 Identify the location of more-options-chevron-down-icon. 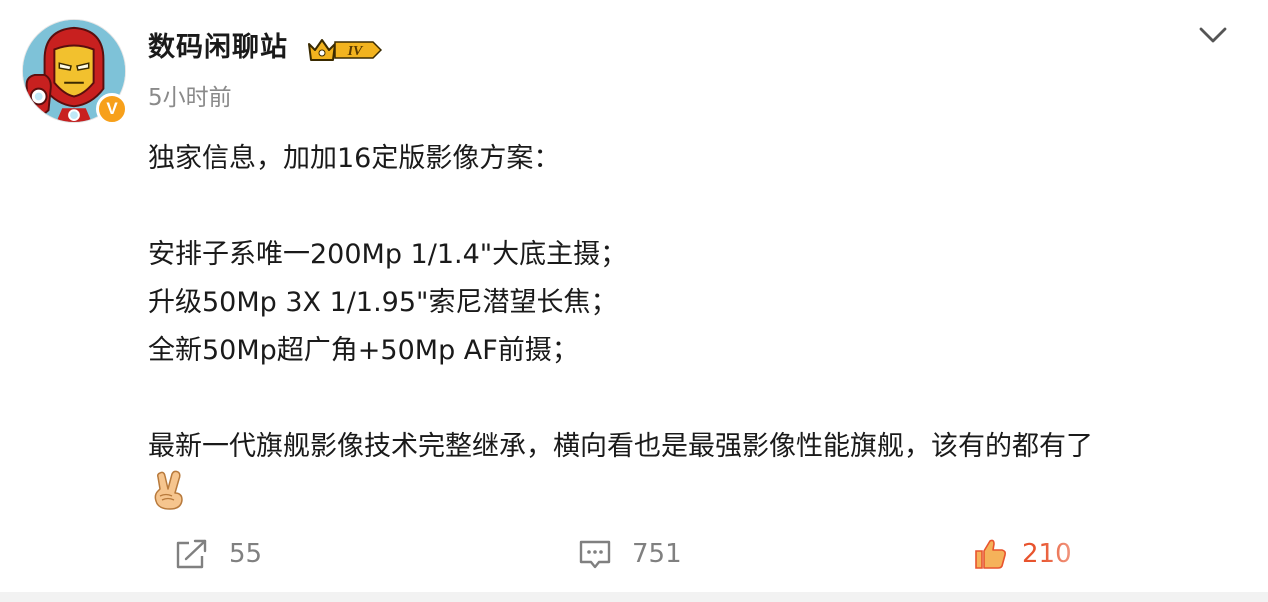
(1213, 35).